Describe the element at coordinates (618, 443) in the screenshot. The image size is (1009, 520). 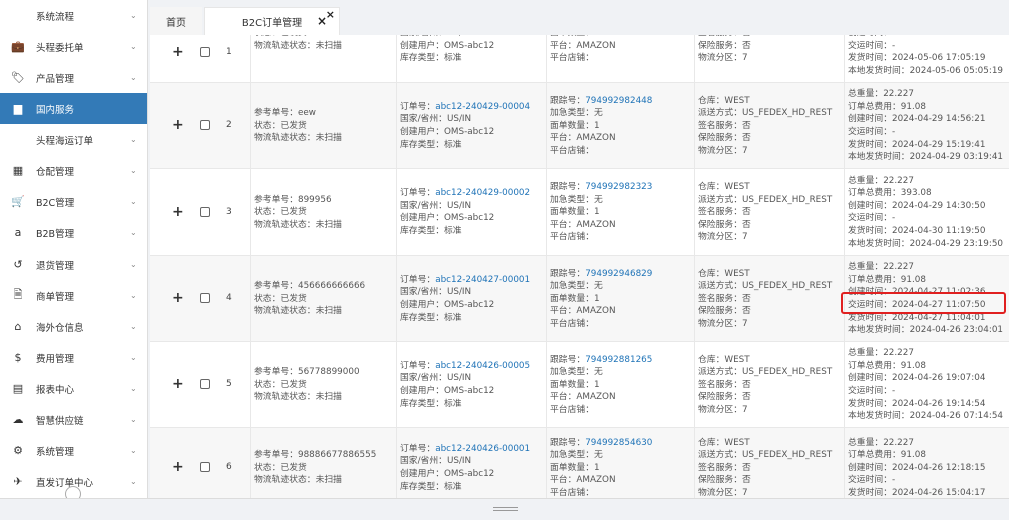
I see `tracking-number-link: 794992854630` at that location.